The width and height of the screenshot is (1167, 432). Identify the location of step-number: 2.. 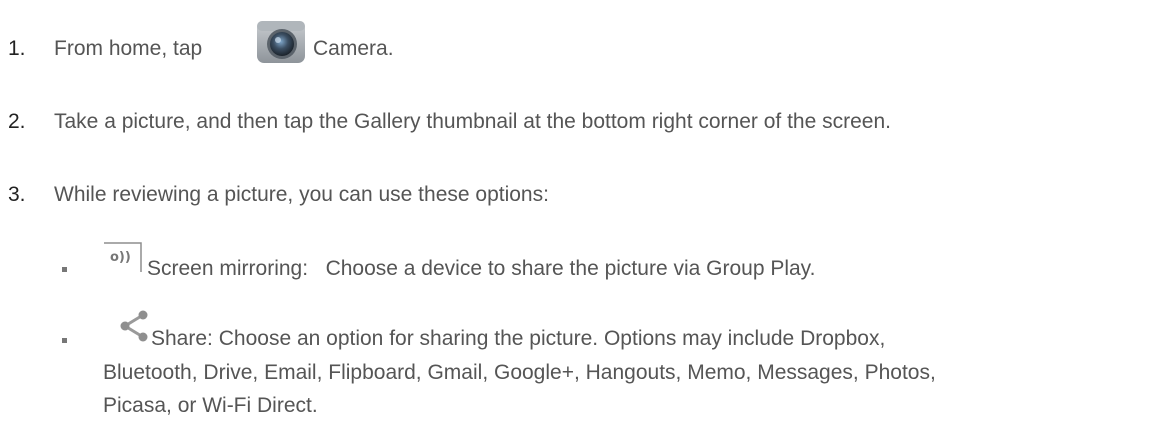
(17, 121).